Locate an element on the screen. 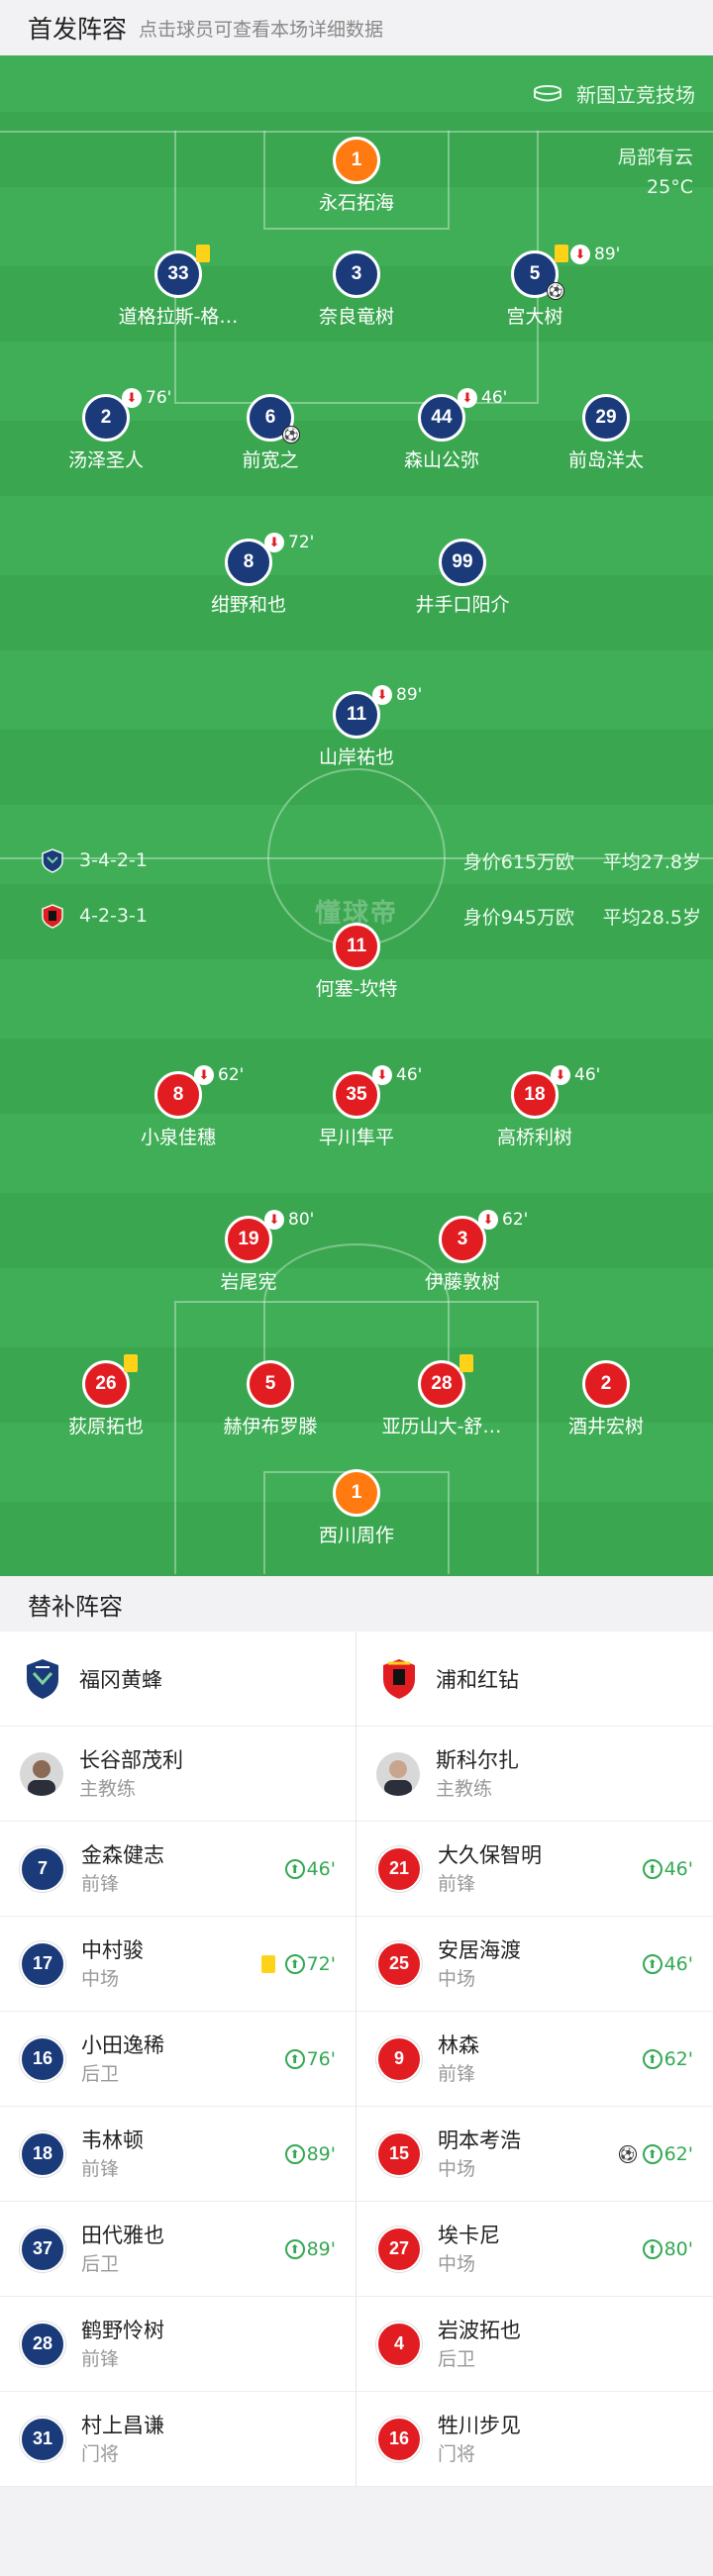 The height and width of the screenshot is (2576, 713). player-home-8: 8 ⬇ 72' 绀野和也 is located at coordinates (249, 575).